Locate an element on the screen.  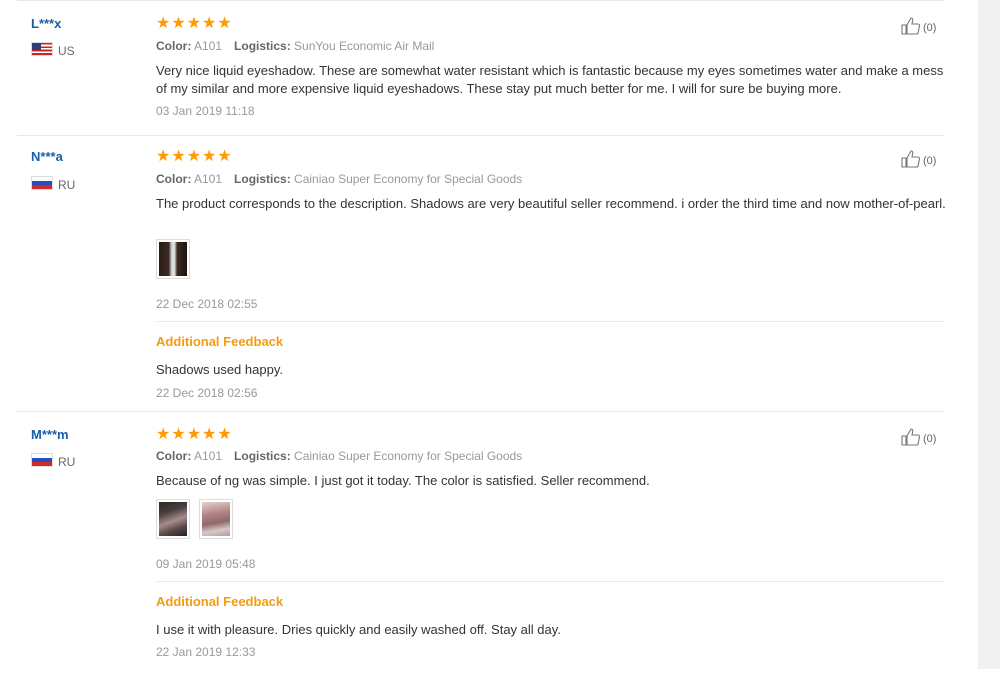
review-date: 09 Jan 2019 05:48 is located at coordinates (206, 564).